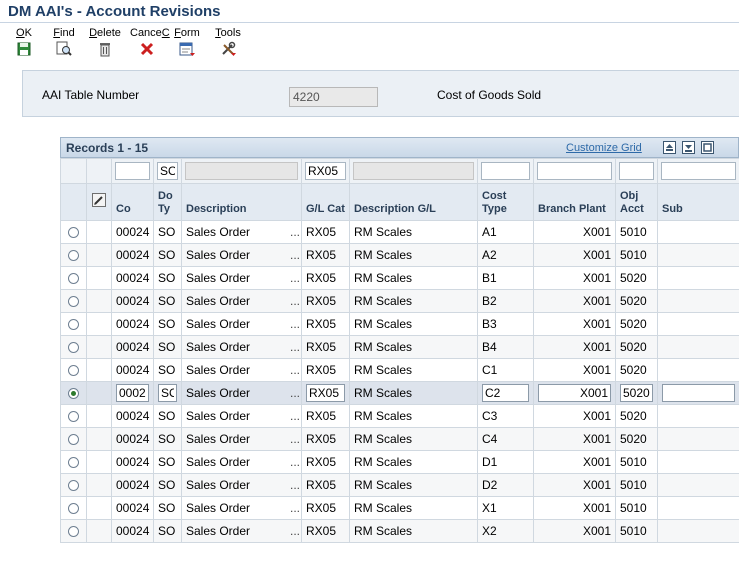 The height and width of the screenshot is (561, 739). What do you see at coordinates (167, 393) in the screenshot?
I see `cell-doty-input` at bounding box center [167, 393].